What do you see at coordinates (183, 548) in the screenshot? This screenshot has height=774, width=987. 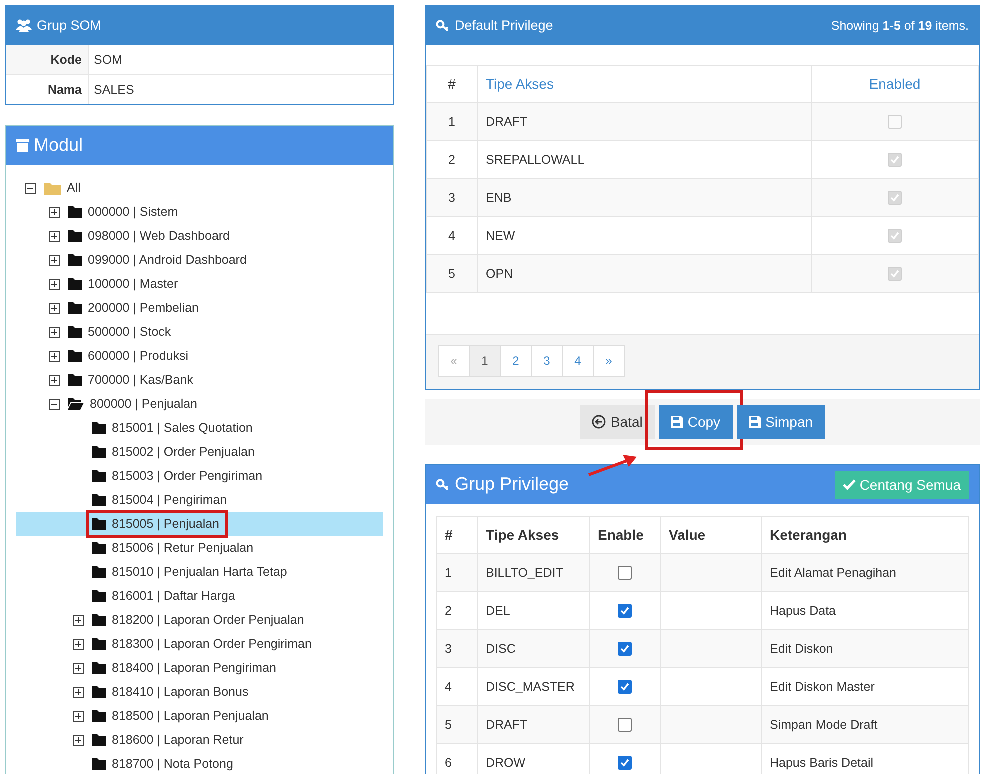 I see `tree-item: 815006 | Retur Penjualan` at bounding box center [183, 548].